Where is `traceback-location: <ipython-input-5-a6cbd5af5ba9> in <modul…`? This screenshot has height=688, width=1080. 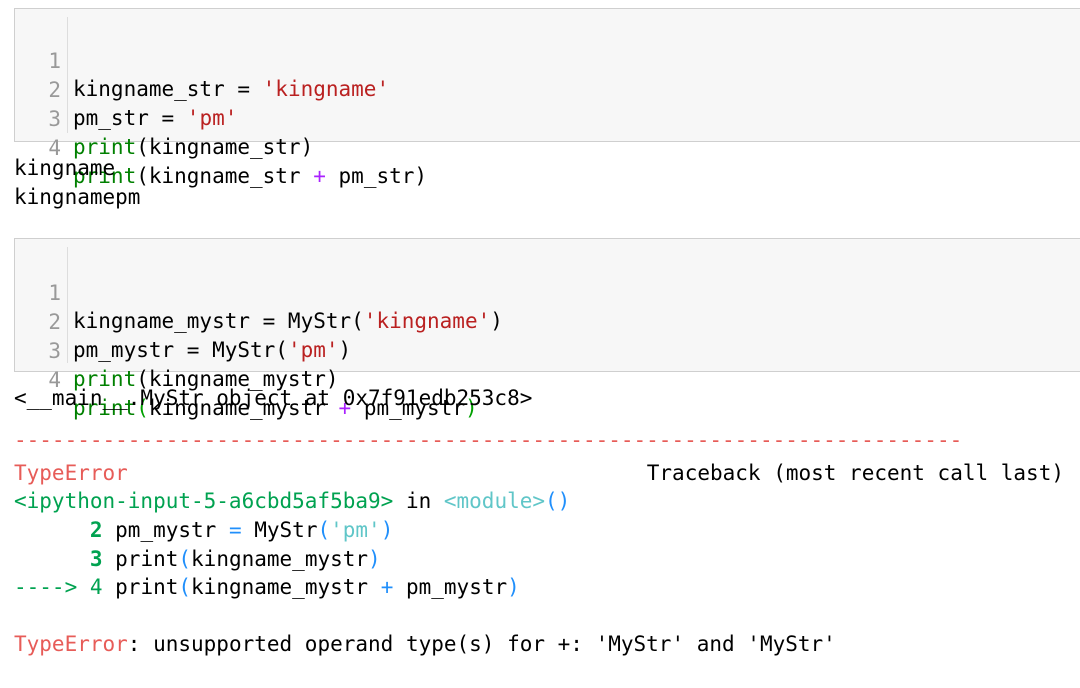
traceback-location: <ipython-input-5-a6cbd5af5ba9> in <modul… is located at coordinates (292, 501).